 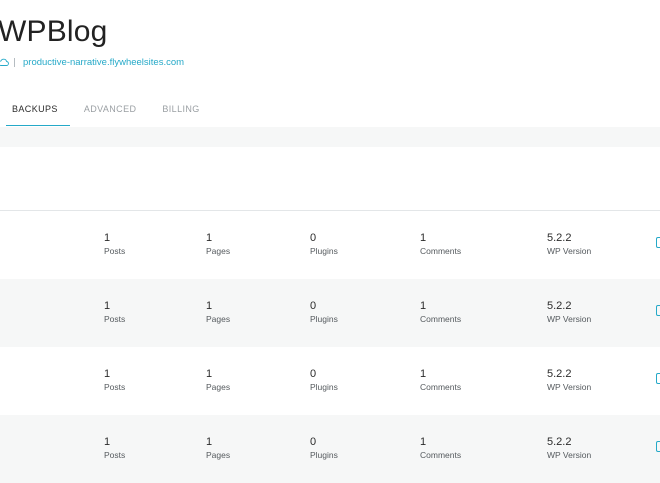 What do you see at coordinates (54, 31) in the screenshot?
I see `site-title: WPBlog` at bounding box center [54, 31].